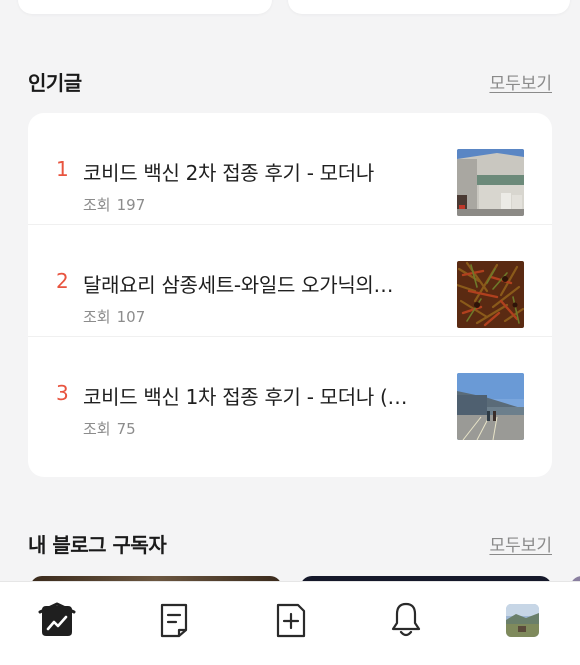 This screenshot has height=665, width=580. What do you see at coordinates (520, 81) in the screenshot?
I see `popular-see-all-link: 모두보기` at bounding box center [520, 81].